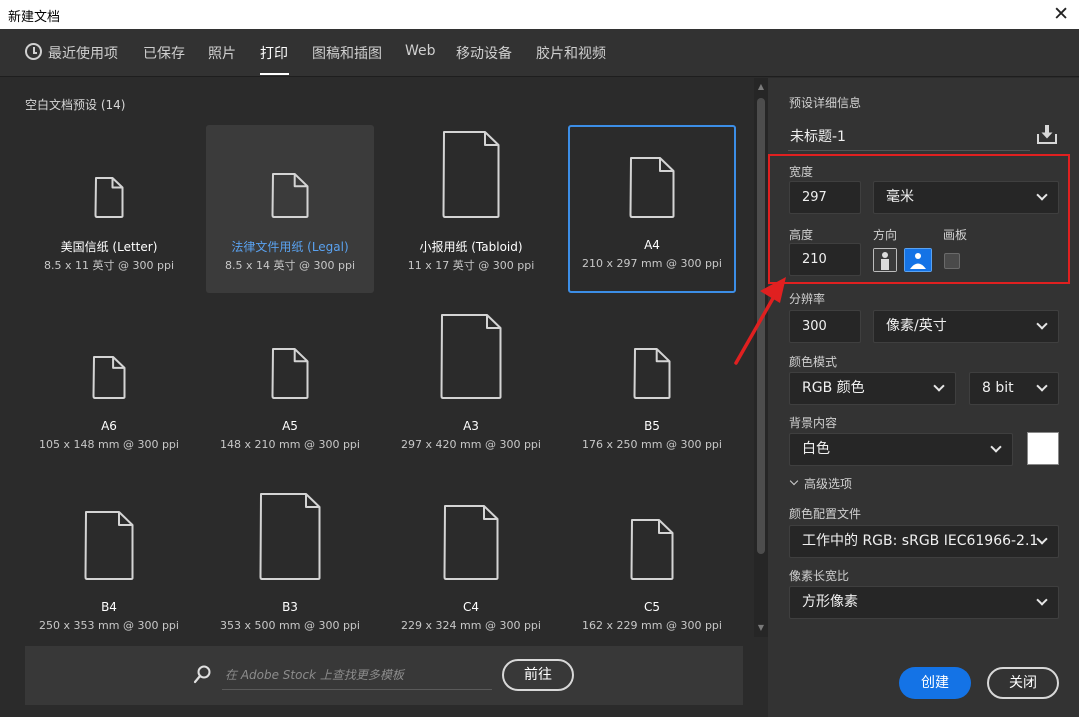 This screenshot has width=1079, height=717. Describe the element at coordinates (652, 625) in the screenshot. I see `preset-size: 162 x 229 mm @ 300 ppi` at that location.